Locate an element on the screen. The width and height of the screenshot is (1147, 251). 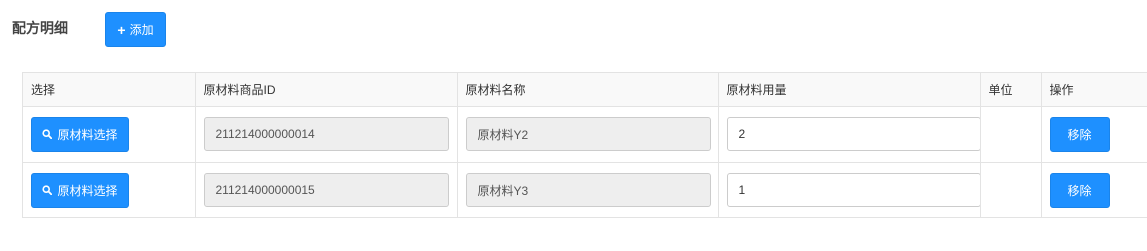
header-material-name: 原材料名称 is located at coordinates (588, 90).